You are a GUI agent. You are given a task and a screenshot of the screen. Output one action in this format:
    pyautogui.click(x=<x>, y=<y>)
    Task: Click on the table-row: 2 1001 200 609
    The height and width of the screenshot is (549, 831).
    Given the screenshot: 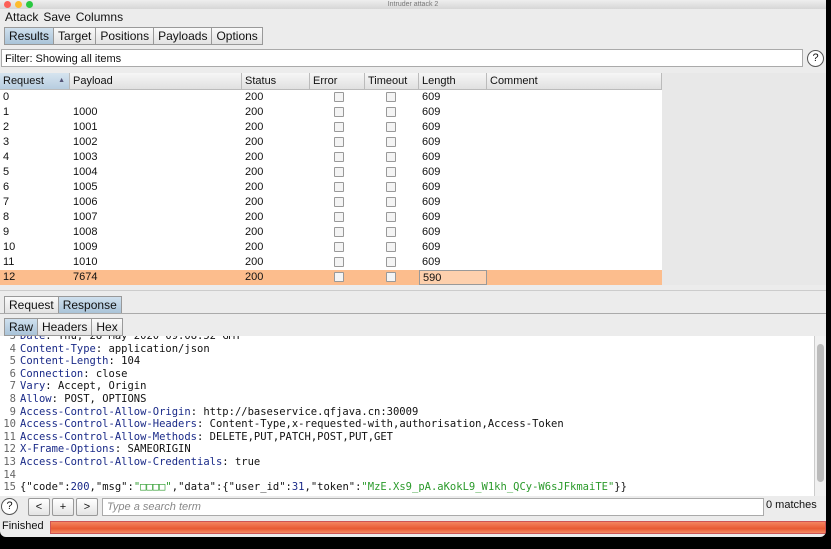 What is the action you would take?
    pyautogui.click(x=331, y=127)
    